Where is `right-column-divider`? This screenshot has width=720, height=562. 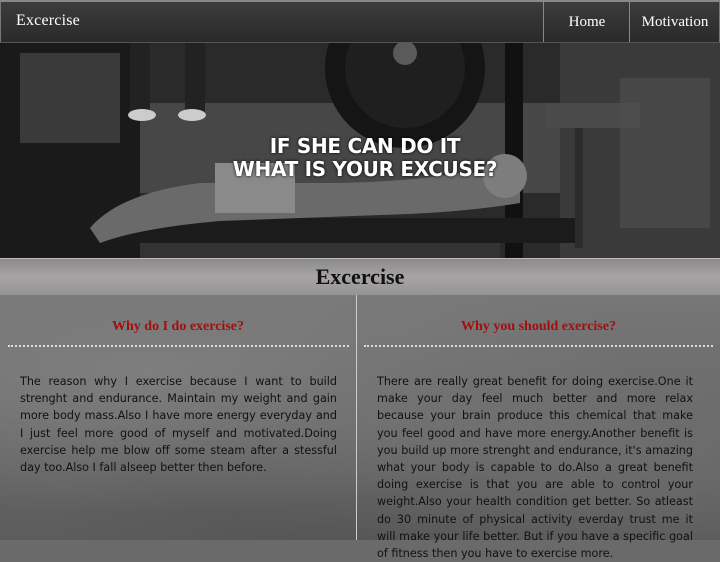 right-column-divider is located at coordinates (538, 346).